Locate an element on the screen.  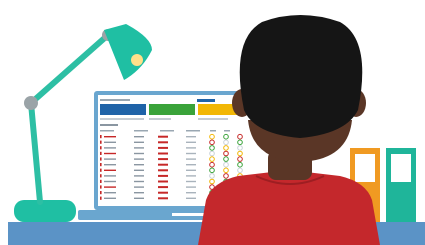
binder-orange-label is located at coordinates (365, 168).